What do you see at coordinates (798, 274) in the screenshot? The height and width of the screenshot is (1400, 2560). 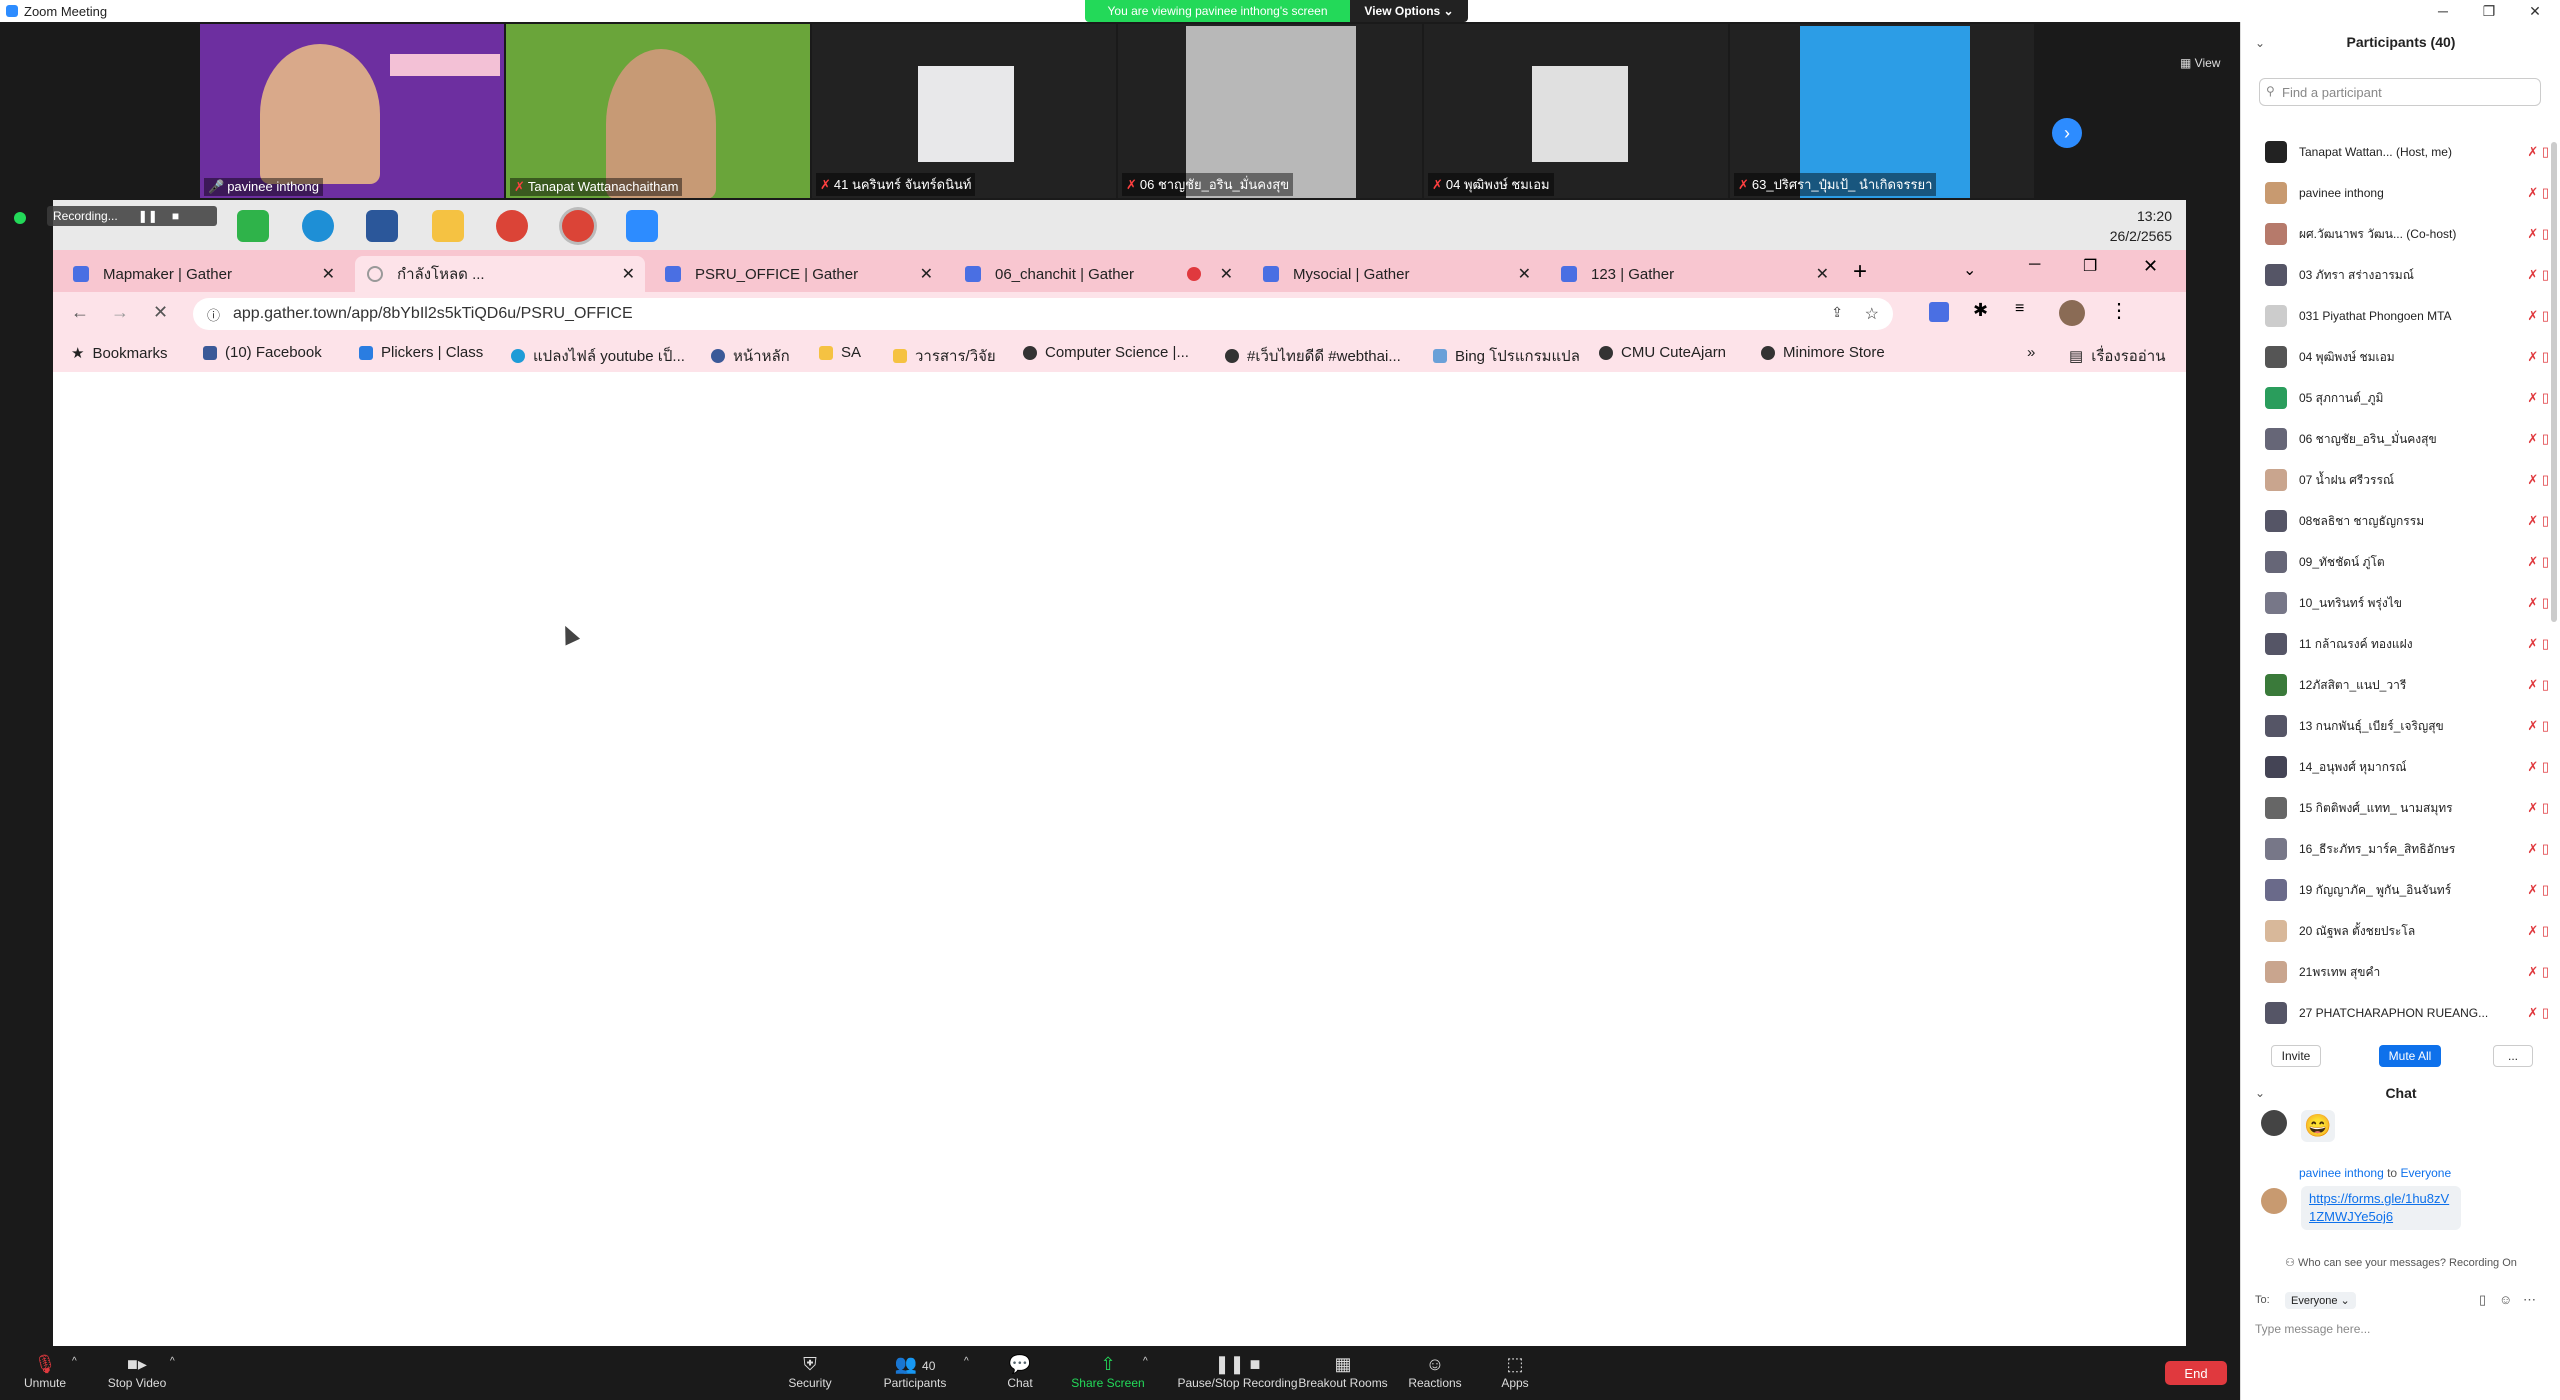 I see `browser-tab: PSRU_OFFICE | Gather ✕` at bounding box center [798, 274].